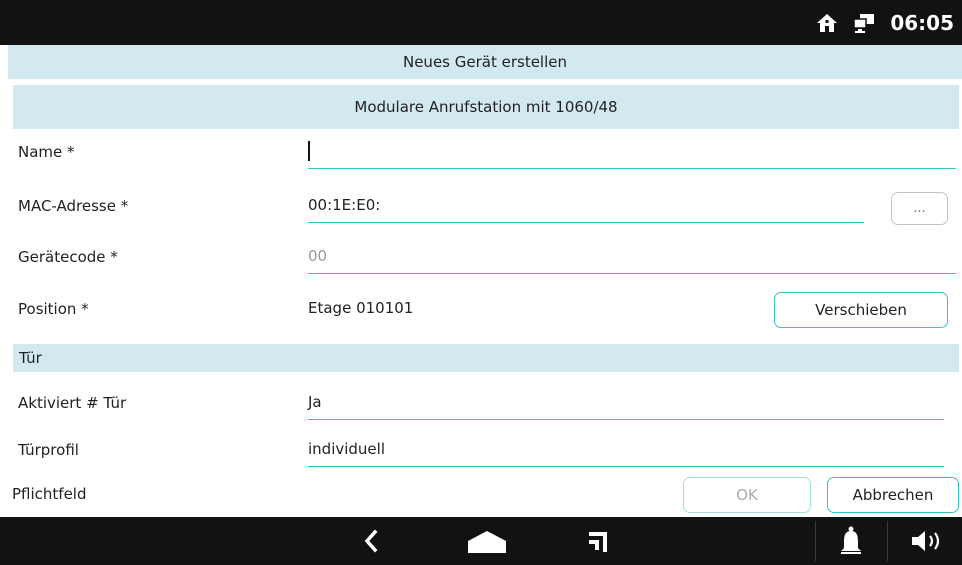 Image resolution: width=962 pixels, height=565 pixels. Describe the element at coordinates (626, 419) in the screenshot. I see `activated-door-underline` at that location.